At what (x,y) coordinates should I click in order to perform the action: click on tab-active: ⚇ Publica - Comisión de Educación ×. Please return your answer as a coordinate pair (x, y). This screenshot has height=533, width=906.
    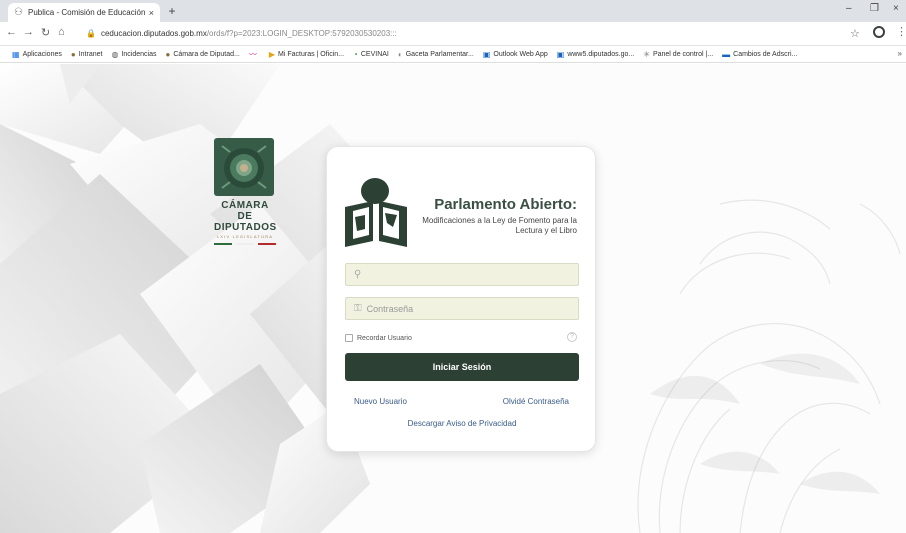
    Looking at the image, I should click on (84, 12).